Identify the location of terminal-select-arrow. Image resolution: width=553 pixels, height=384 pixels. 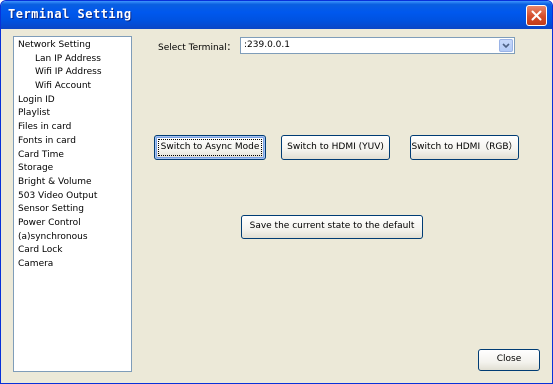
(506, 45).